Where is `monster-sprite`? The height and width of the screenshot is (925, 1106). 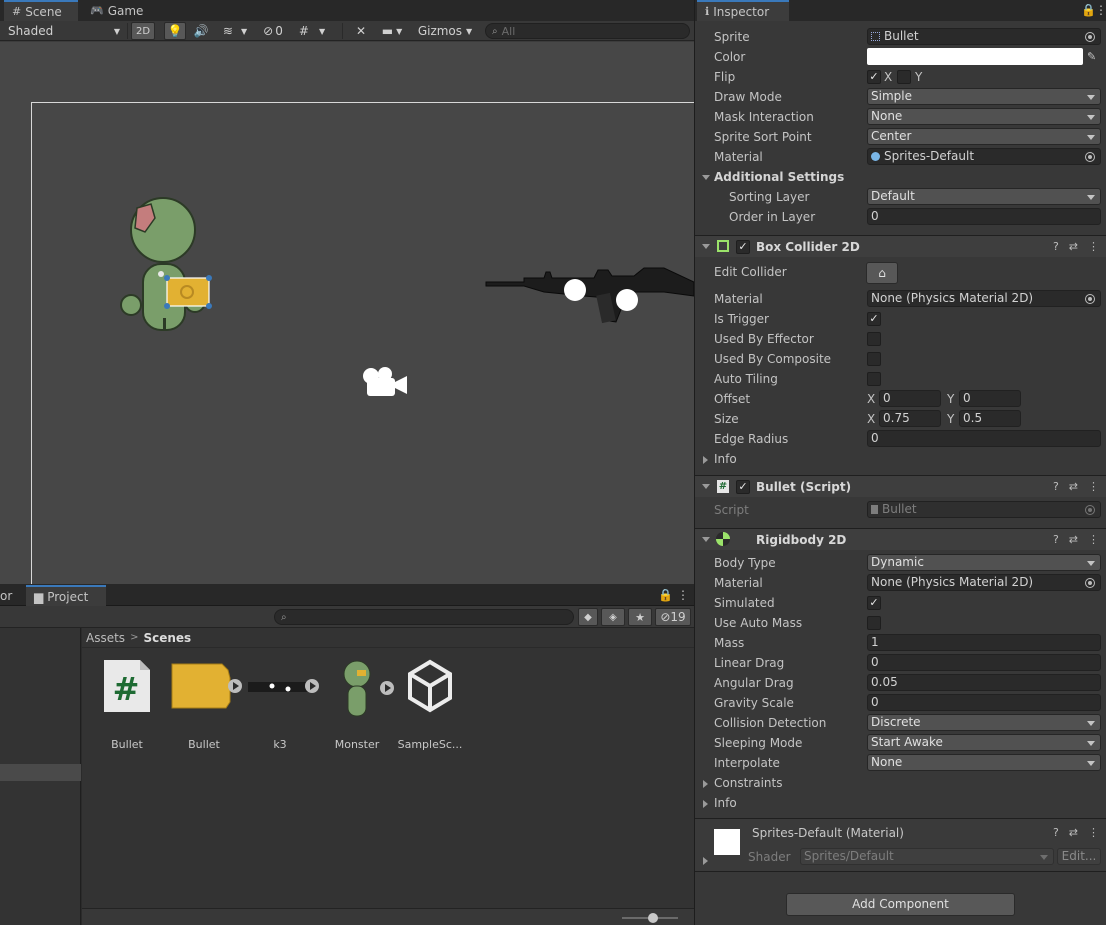
monster-sprite is located at coordinates (165, 264).